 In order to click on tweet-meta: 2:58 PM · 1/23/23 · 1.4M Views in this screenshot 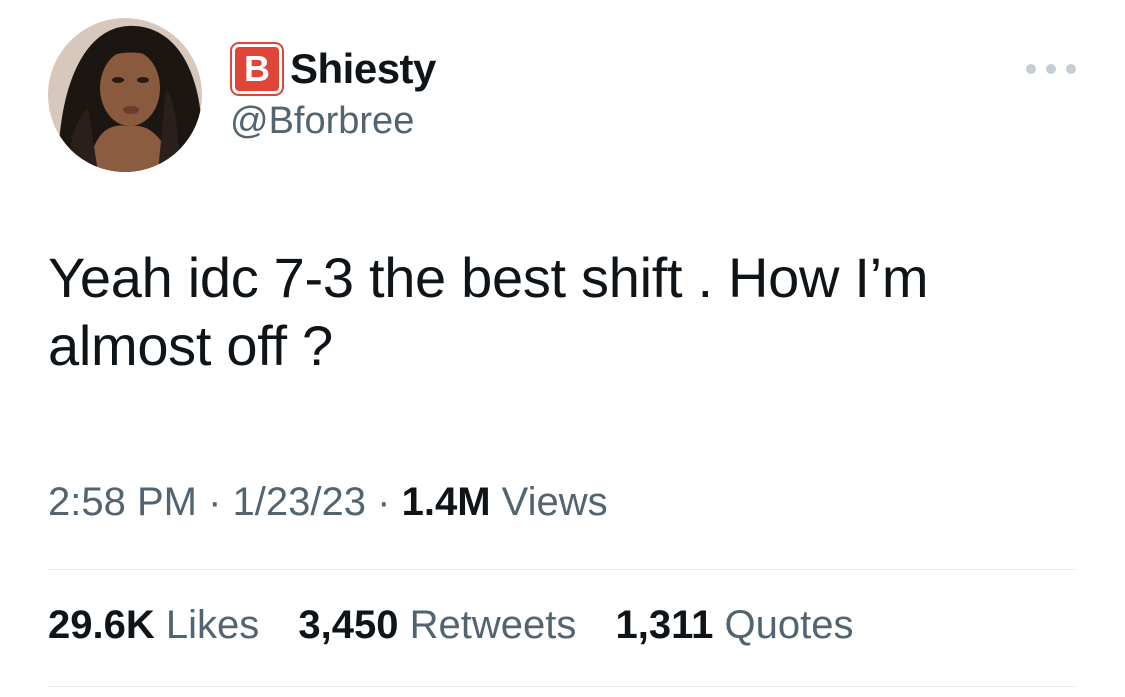, I will do `click(328, 502)`.